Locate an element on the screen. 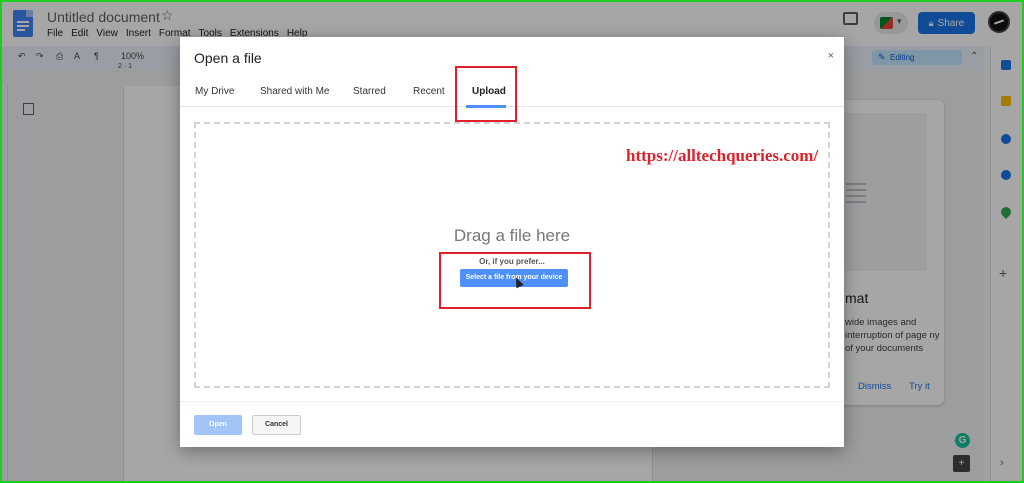  site-watermark: https://alltechqueries.com/ is located at coordinates (722, 155).